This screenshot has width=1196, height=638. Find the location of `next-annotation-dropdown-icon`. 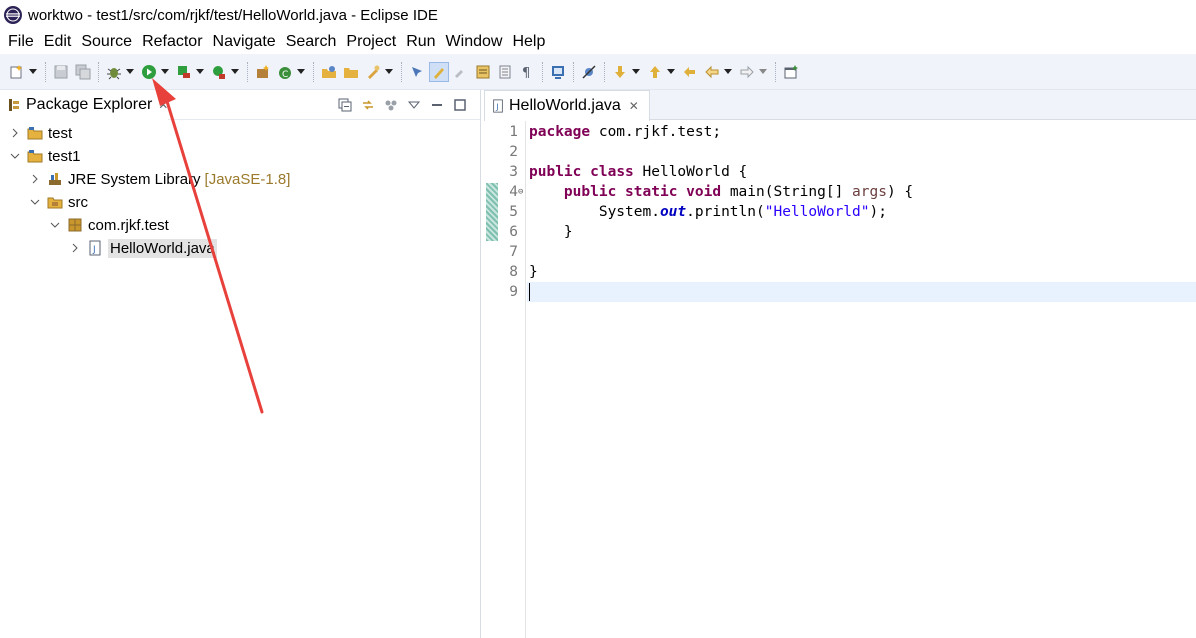

next-annotation-dropdown-icon is located at coordinates (636, 72).